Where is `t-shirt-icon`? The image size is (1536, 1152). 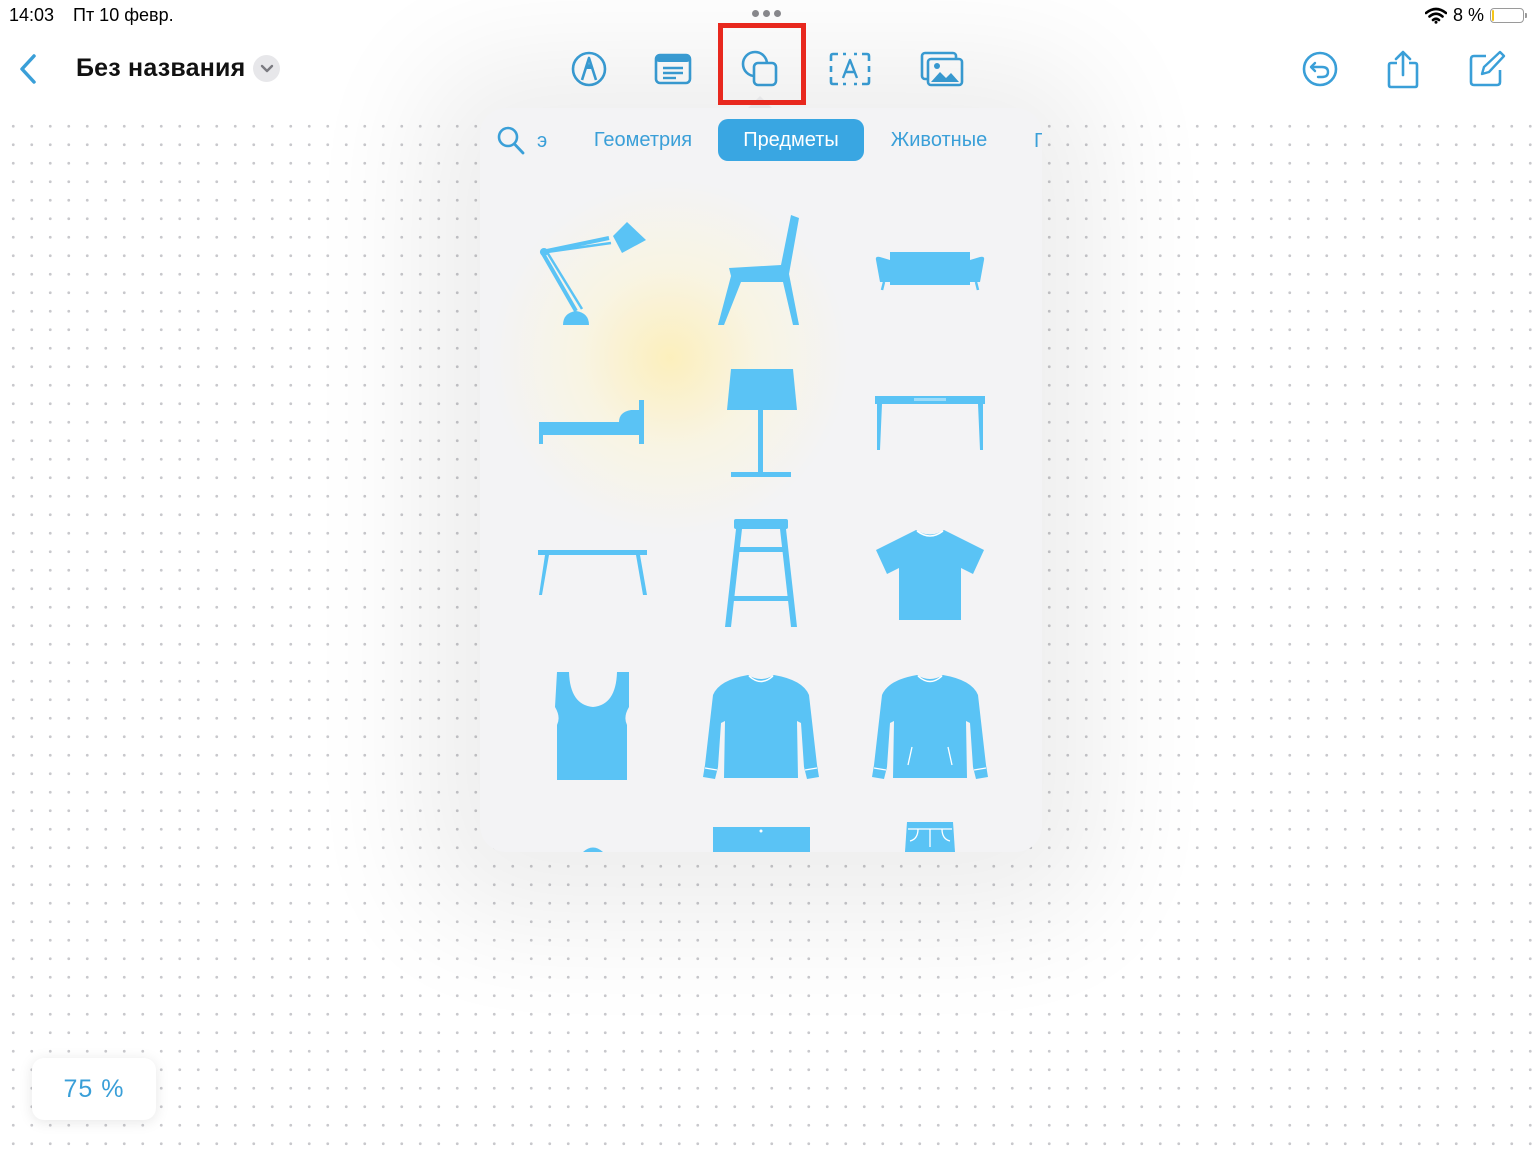
t-shirt-icon is located at coordinates (930, 575).